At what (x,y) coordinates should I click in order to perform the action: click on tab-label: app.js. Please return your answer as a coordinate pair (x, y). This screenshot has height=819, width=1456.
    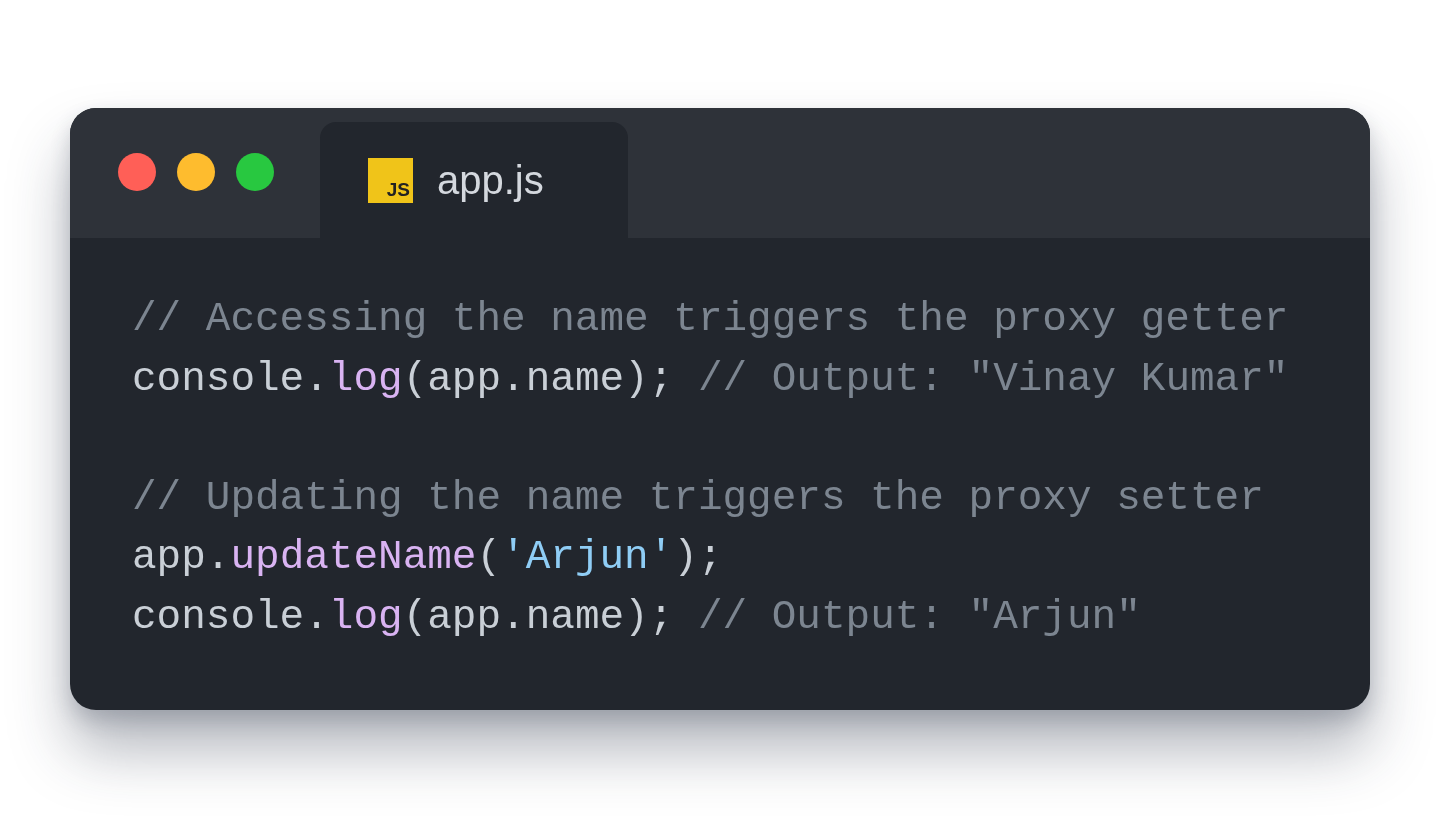
    Looking at the image, I should click on (490, 180).